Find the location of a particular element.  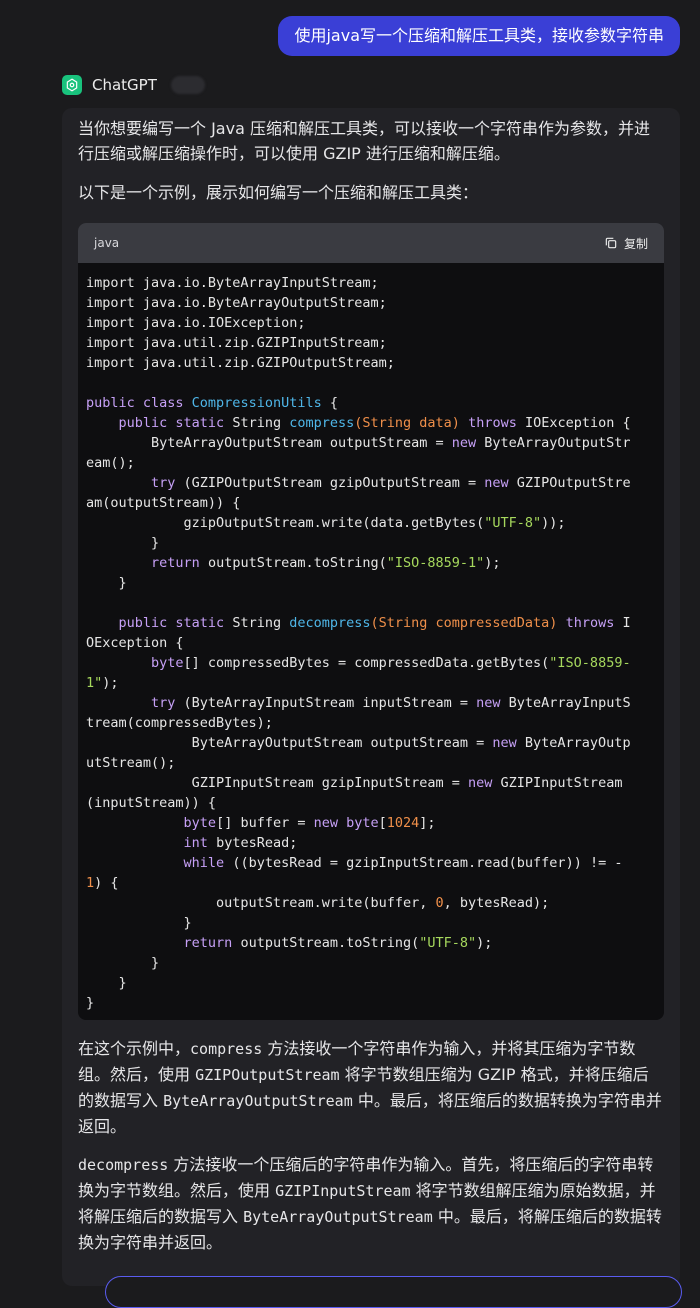

user-message-row: 使用java写一个压缩和解压工具类，接收参数字符串 is located at coordinates (479, 36).